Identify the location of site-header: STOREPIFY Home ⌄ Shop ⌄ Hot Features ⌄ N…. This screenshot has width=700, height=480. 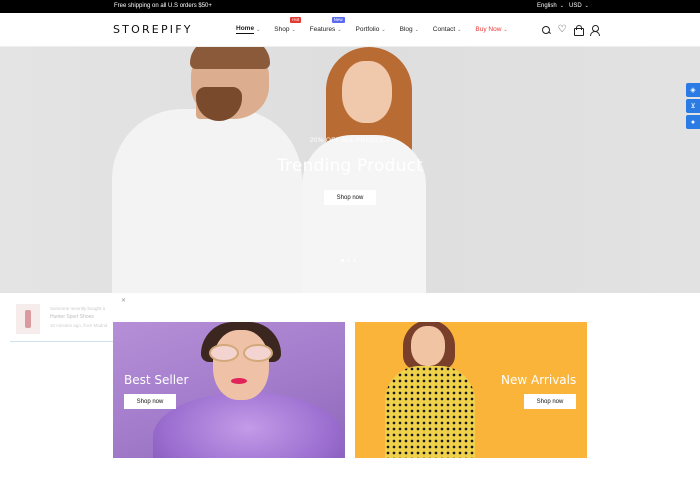
(350, 30).